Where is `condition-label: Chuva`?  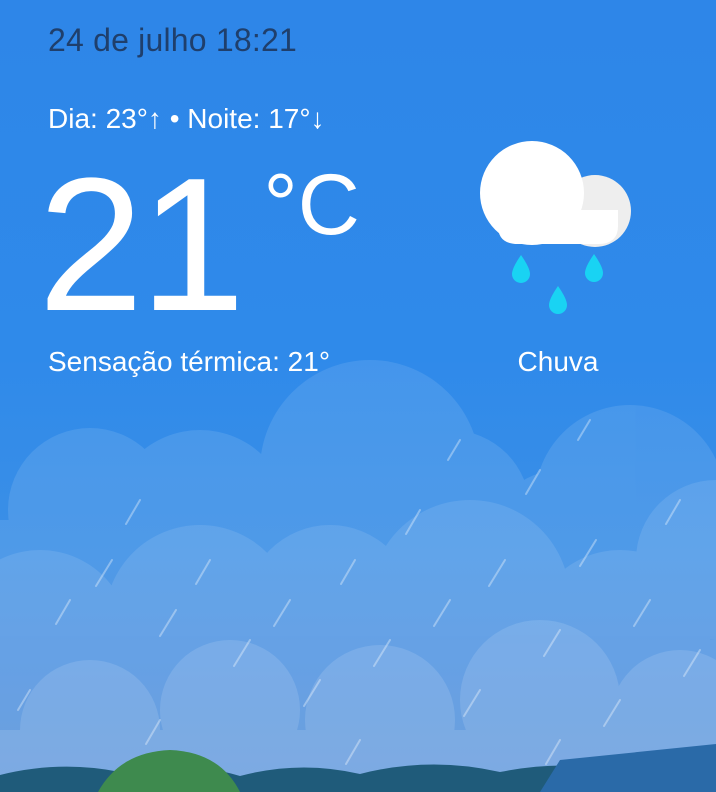
condition-label: Chuva is located at coordinates (558, 361).